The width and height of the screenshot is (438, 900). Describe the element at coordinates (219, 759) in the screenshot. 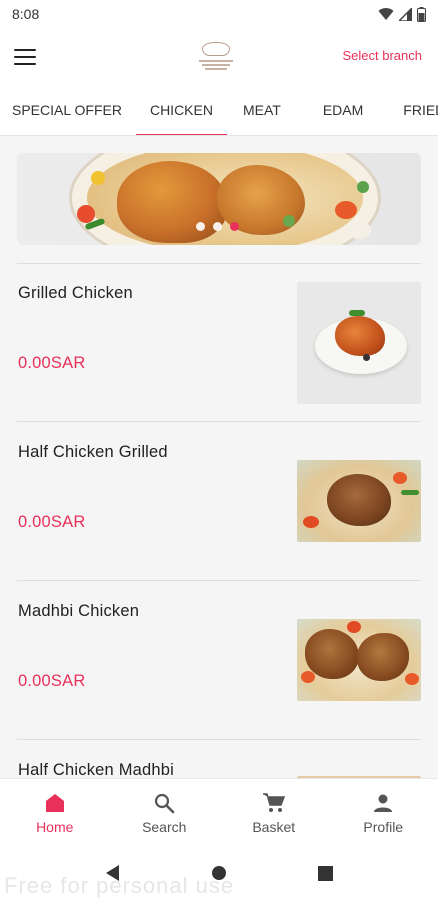

I see `menu-item-half-chicken-madhbi: Half Chicken Madhbi` at that location.